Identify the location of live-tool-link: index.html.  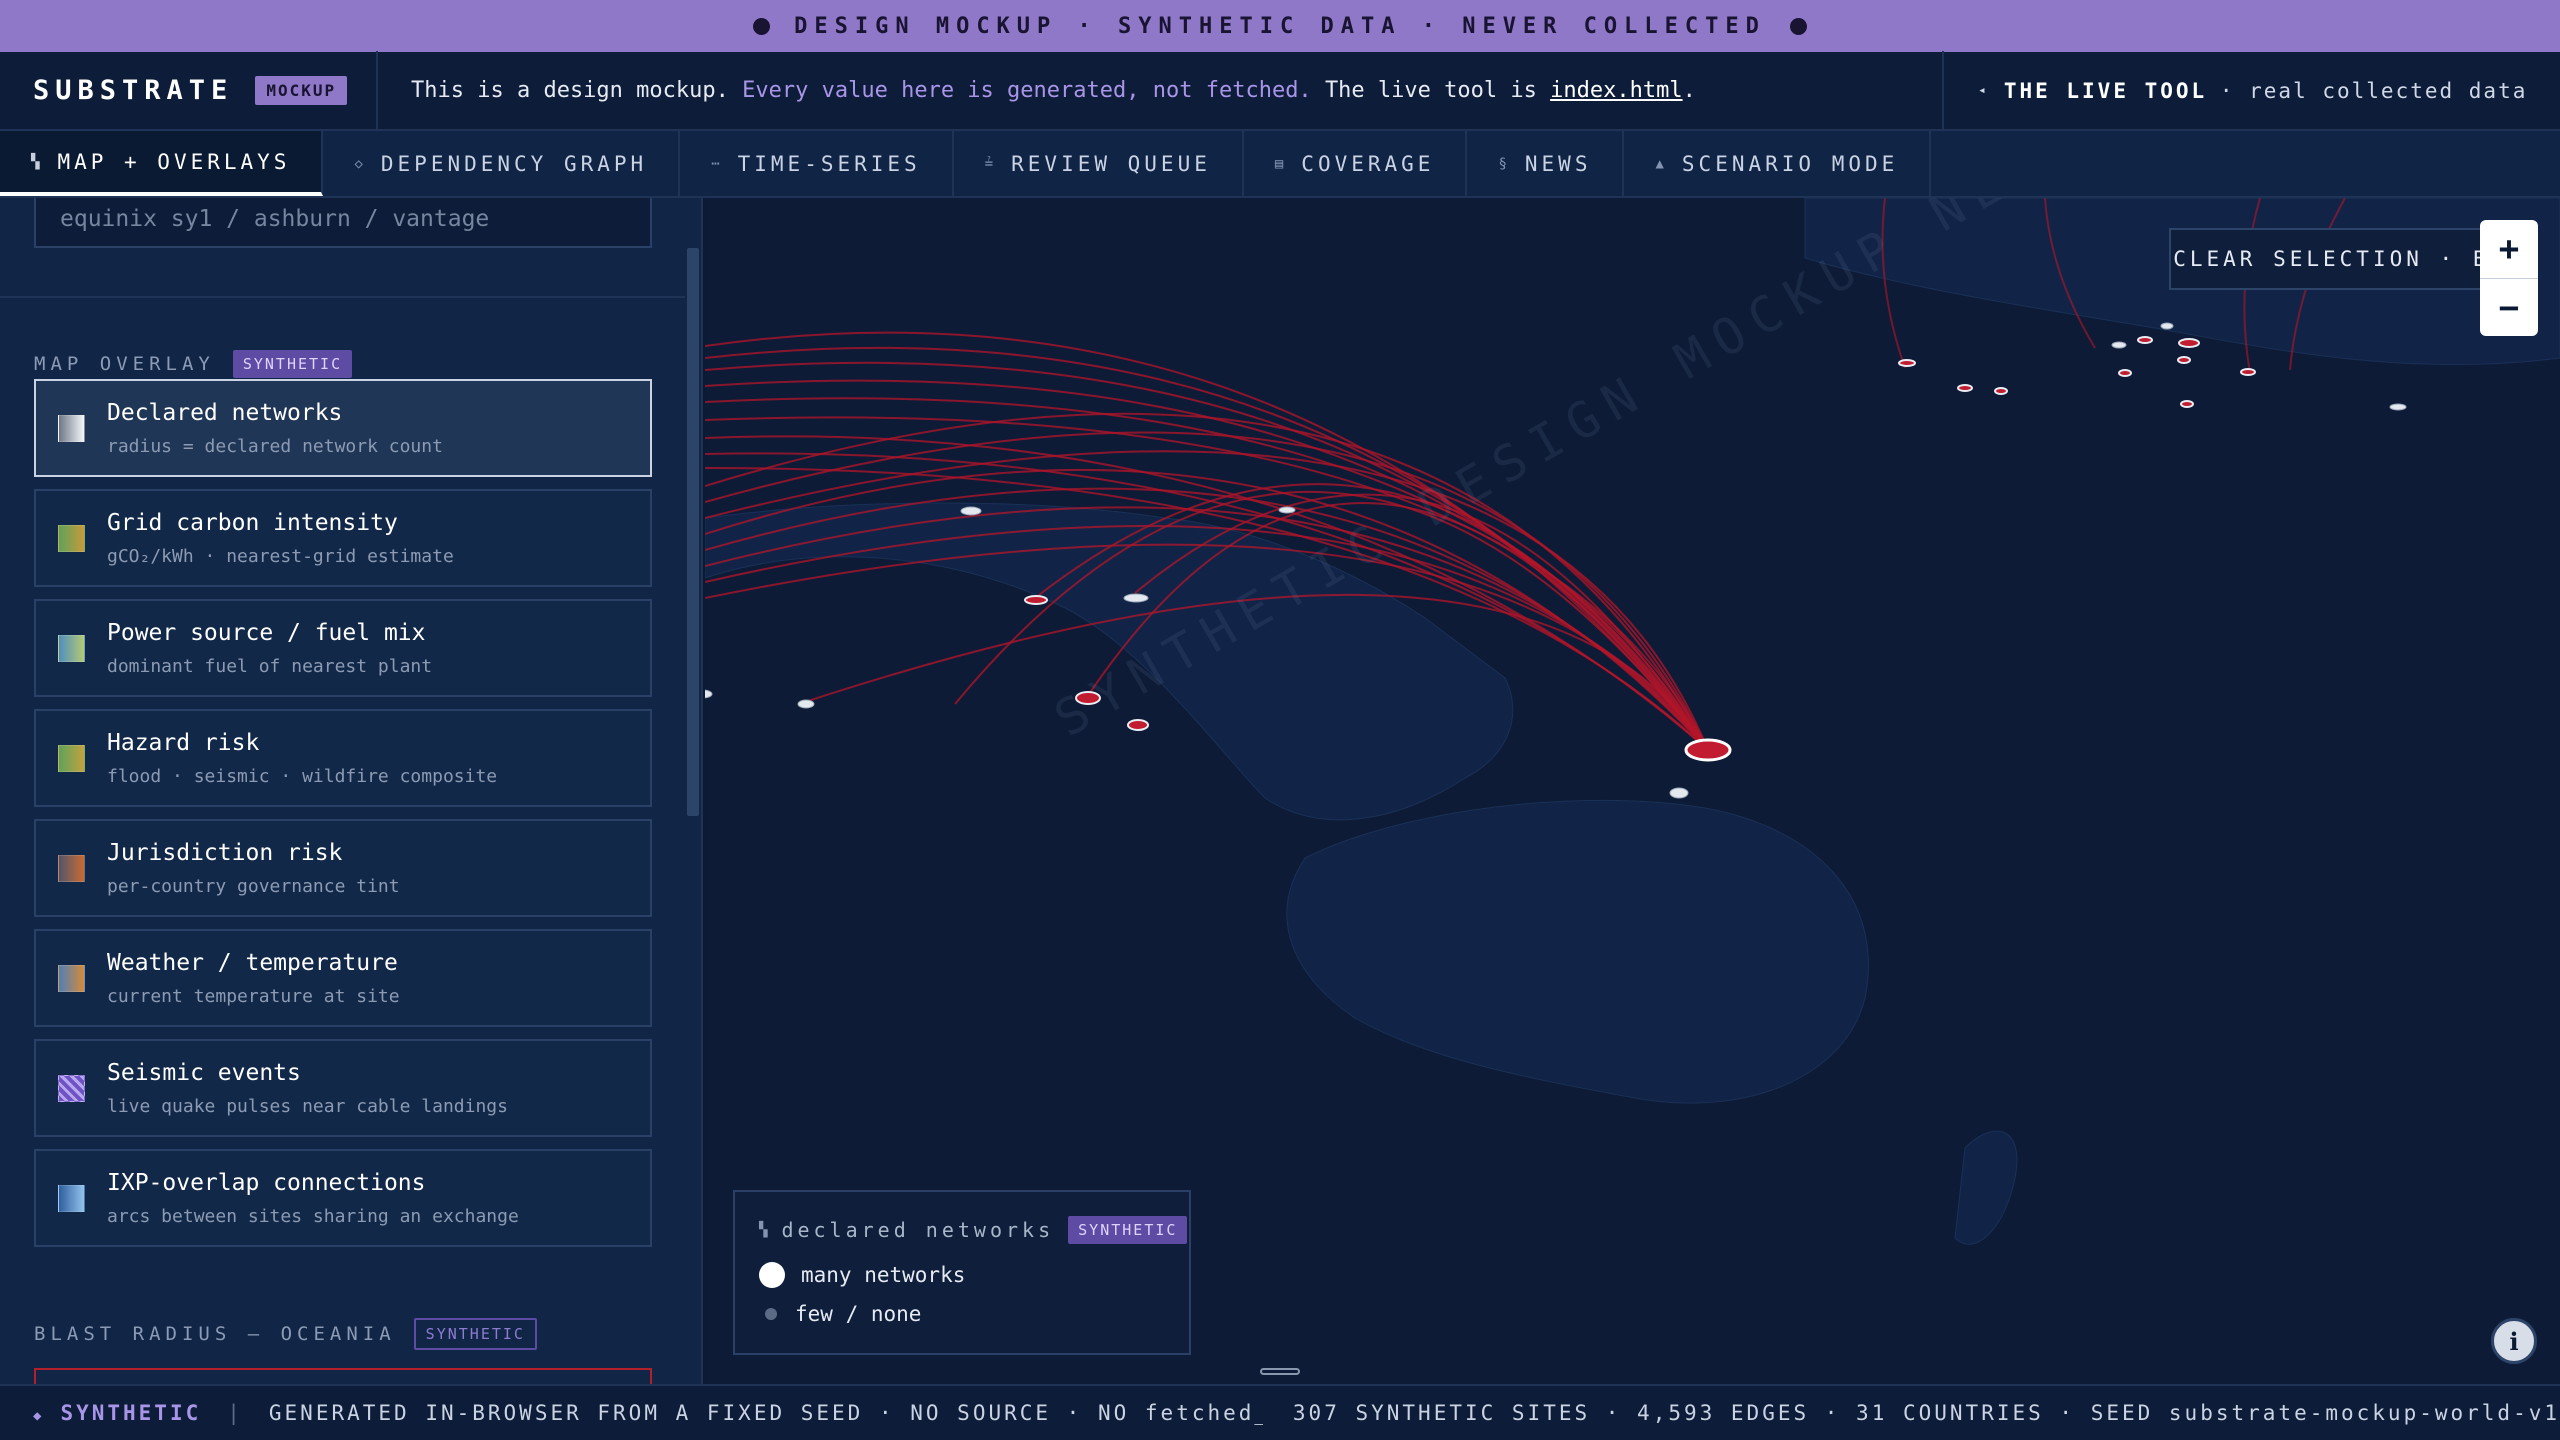
(1616, 90).